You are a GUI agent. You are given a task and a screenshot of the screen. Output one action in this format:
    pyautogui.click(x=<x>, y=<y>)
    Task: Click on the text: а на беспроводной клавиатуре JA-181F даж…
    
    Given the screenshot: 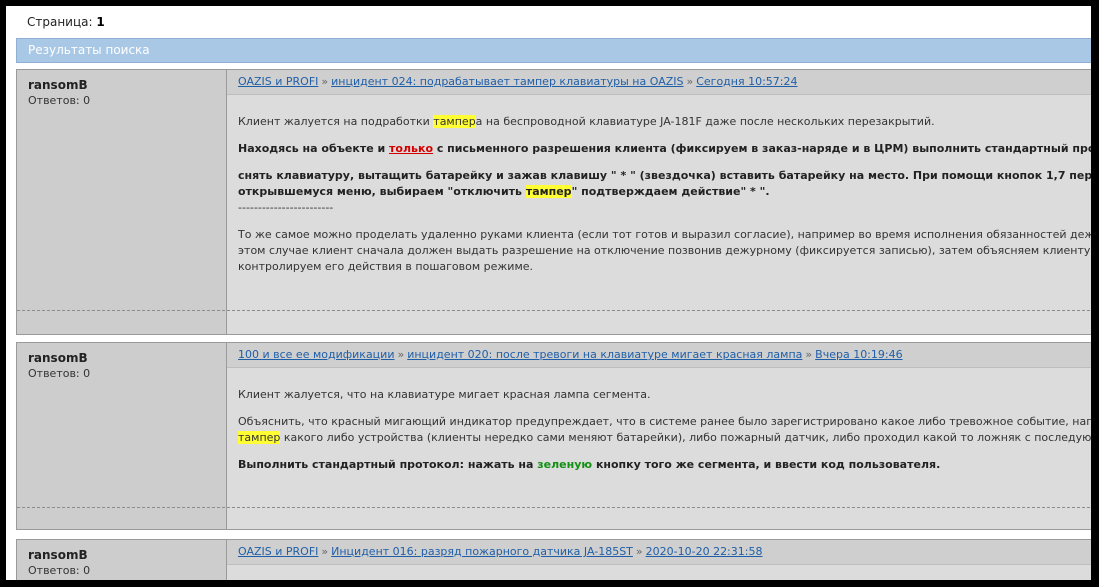 What is the action you would take?
    pyautogui.click(x=705, y=121)
    